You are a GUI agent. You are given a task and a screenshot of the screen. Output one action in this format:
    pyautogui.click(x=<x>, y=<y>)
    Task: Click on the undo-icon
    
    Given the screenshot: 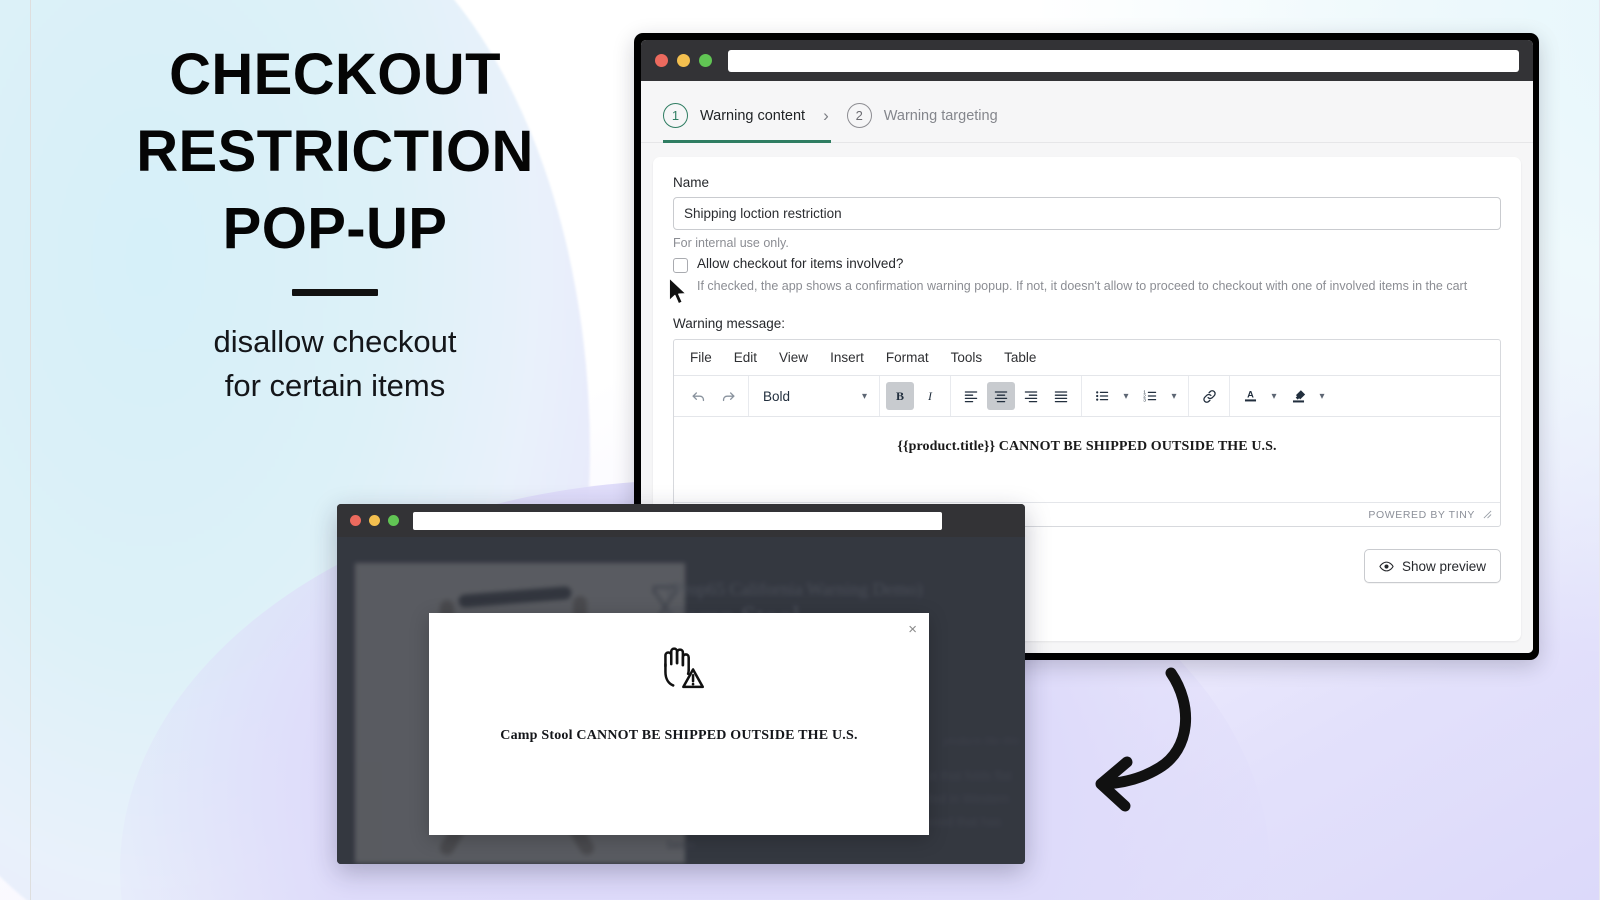 What is the action you would take?
    pyautogui.click(x=698, y=396)
    